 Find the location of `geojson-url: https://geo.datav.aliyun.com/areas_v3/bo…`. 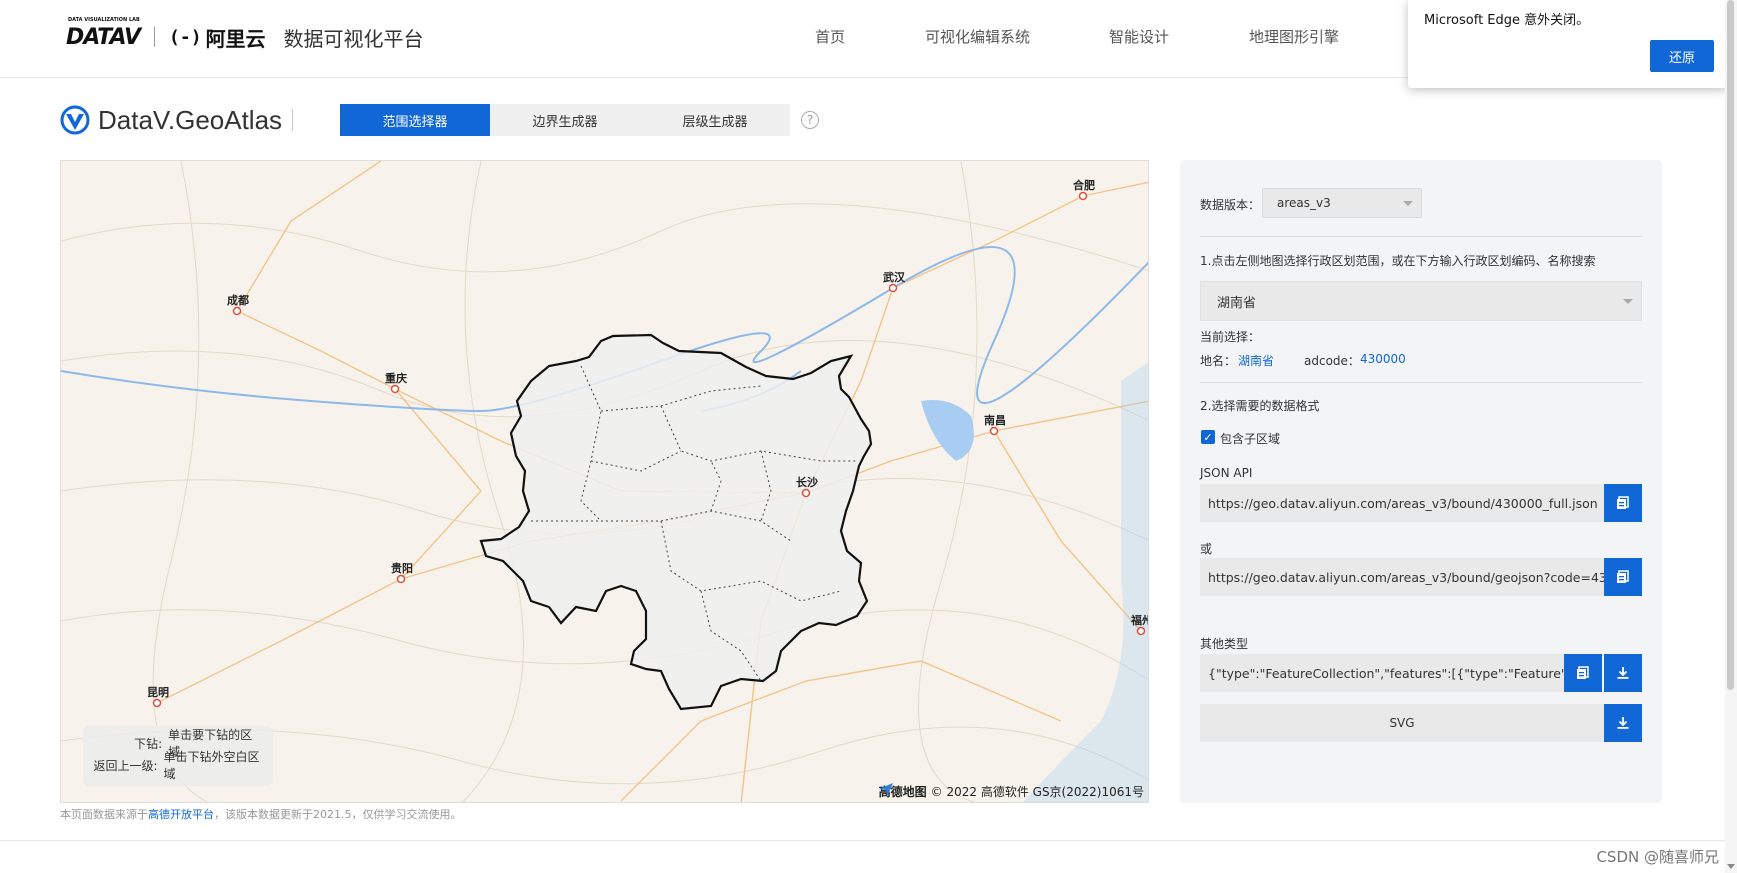

geojson-url: https://geo.datav.aliyun.com/areas_v3/bo… is located at coordinates (1402, 577).